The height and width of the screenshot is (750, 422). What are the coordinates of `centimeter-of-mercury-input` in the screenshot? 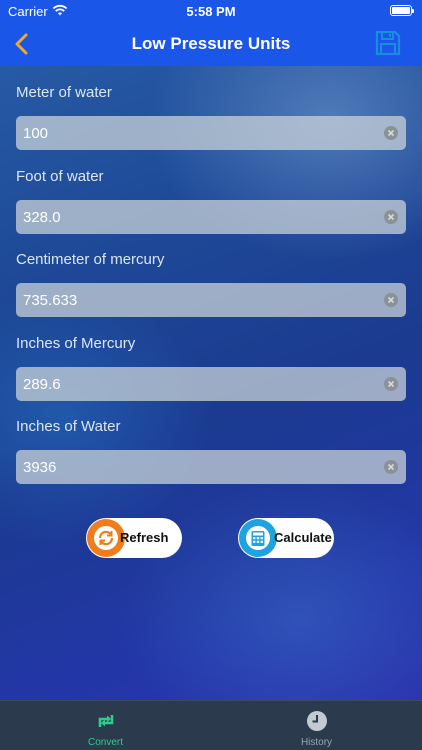 It's located at (191, 300).